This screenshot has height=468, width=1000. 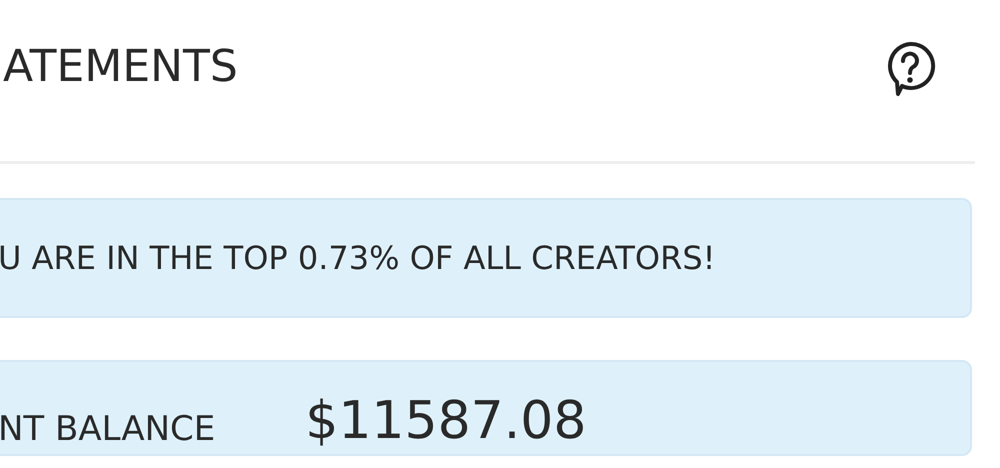 What do you see at coordinates (358, 258) in the screenshot?
I see `rank-text: U ARE IN THE TOP 0.73% OF ALL CREATORS!` at bounding box center [358, 258].